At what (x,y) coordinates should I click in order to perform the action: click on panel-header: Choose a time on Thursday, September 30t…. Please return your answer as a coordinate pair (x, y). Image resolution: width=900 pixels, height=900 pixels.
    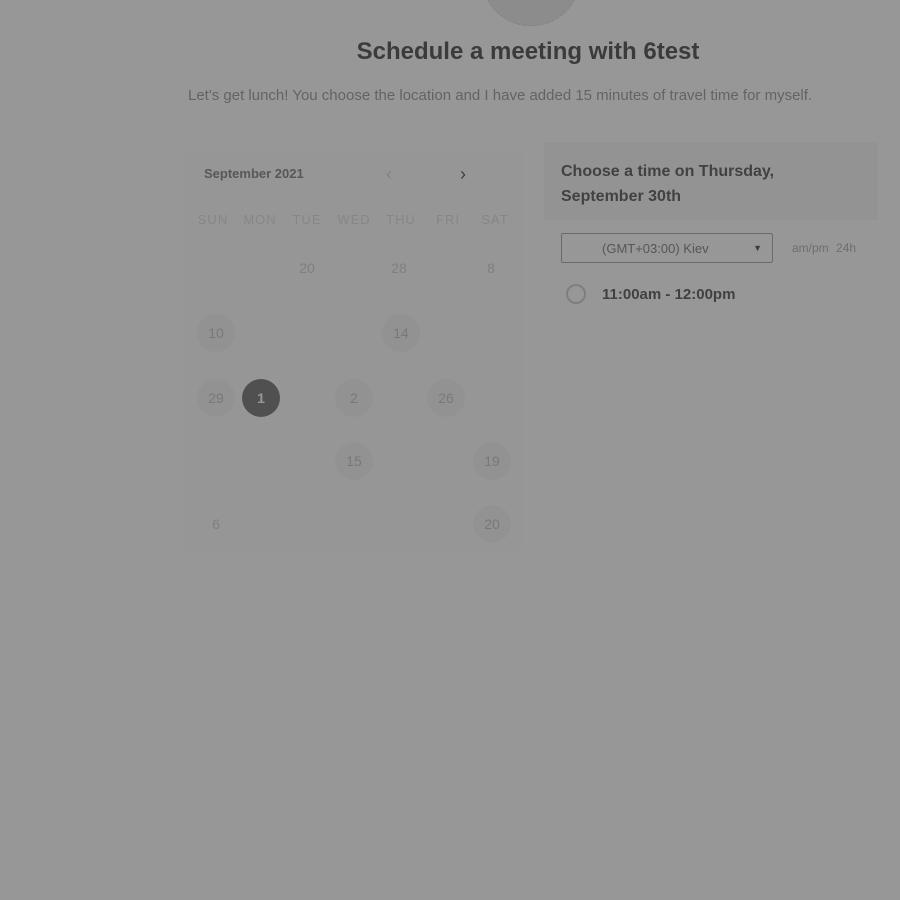
    Looking at the image, I should click on (711, 181).